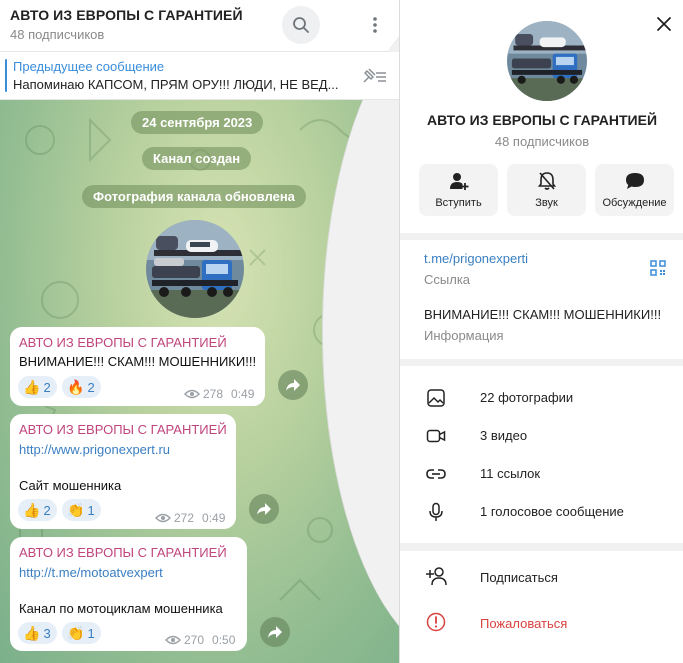  Describe the element at coordinates (524, 623) in the screenshot. I see `report-label: Пожаловаться` at that location.